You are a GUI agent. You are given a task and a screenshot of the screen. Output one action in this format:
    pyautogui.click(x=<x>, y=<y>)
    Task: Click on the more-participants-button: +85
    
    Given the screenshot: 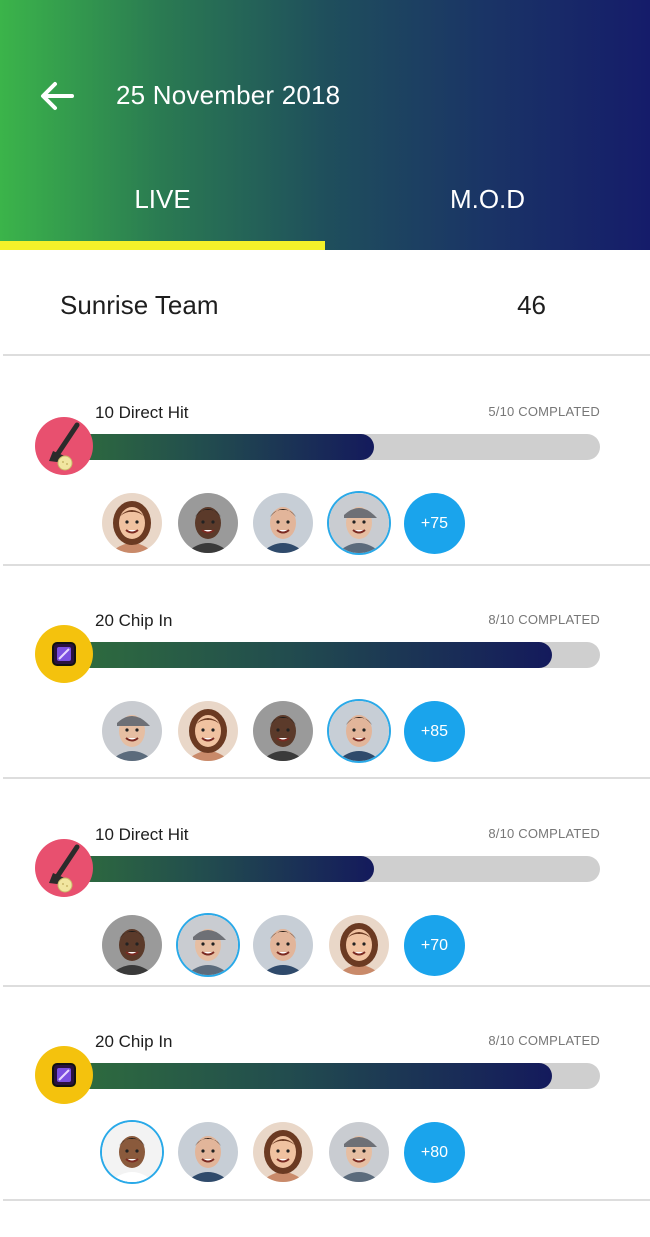 What is the action you would take?
    pyautogui.click(x=434, y=731)
    